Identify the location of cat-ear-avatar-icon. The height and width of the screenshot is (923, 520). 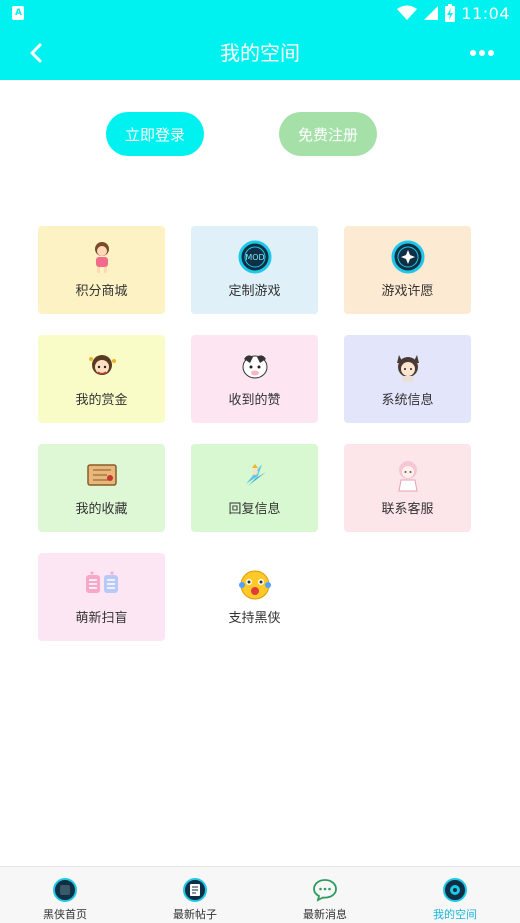
(407, 368).